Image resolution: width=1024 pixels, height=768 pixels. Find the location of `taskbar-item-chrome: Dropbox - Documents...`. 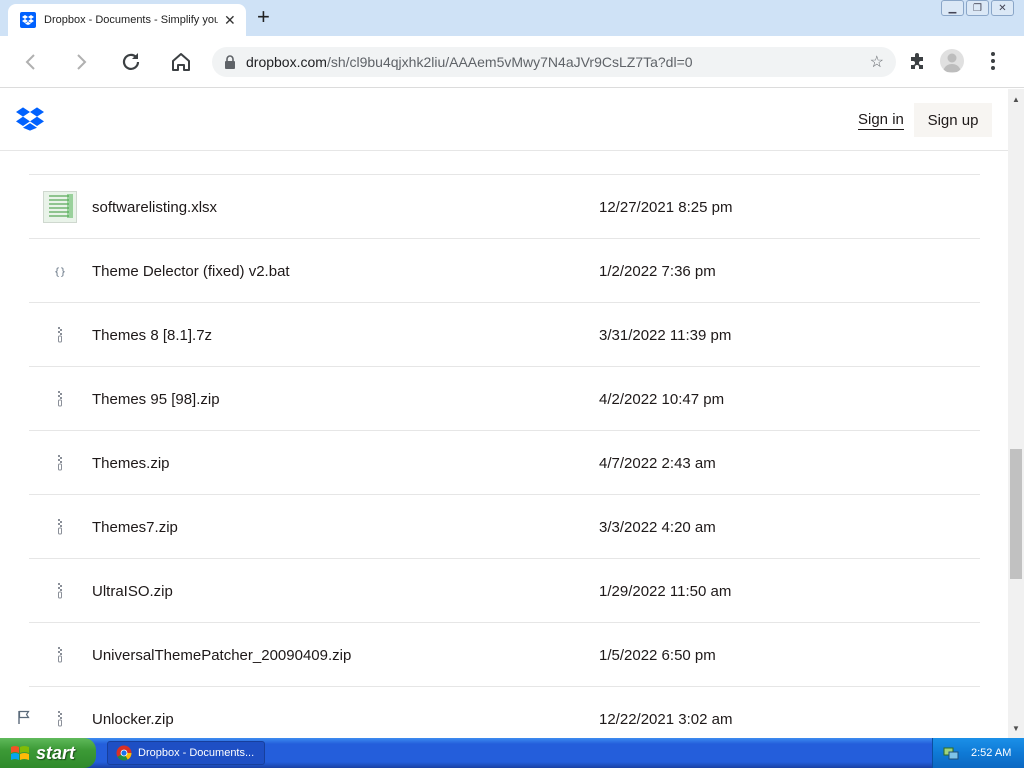

taskbar-item-chrome: Dropbox - Documents... is located at coordinates (186, 753).